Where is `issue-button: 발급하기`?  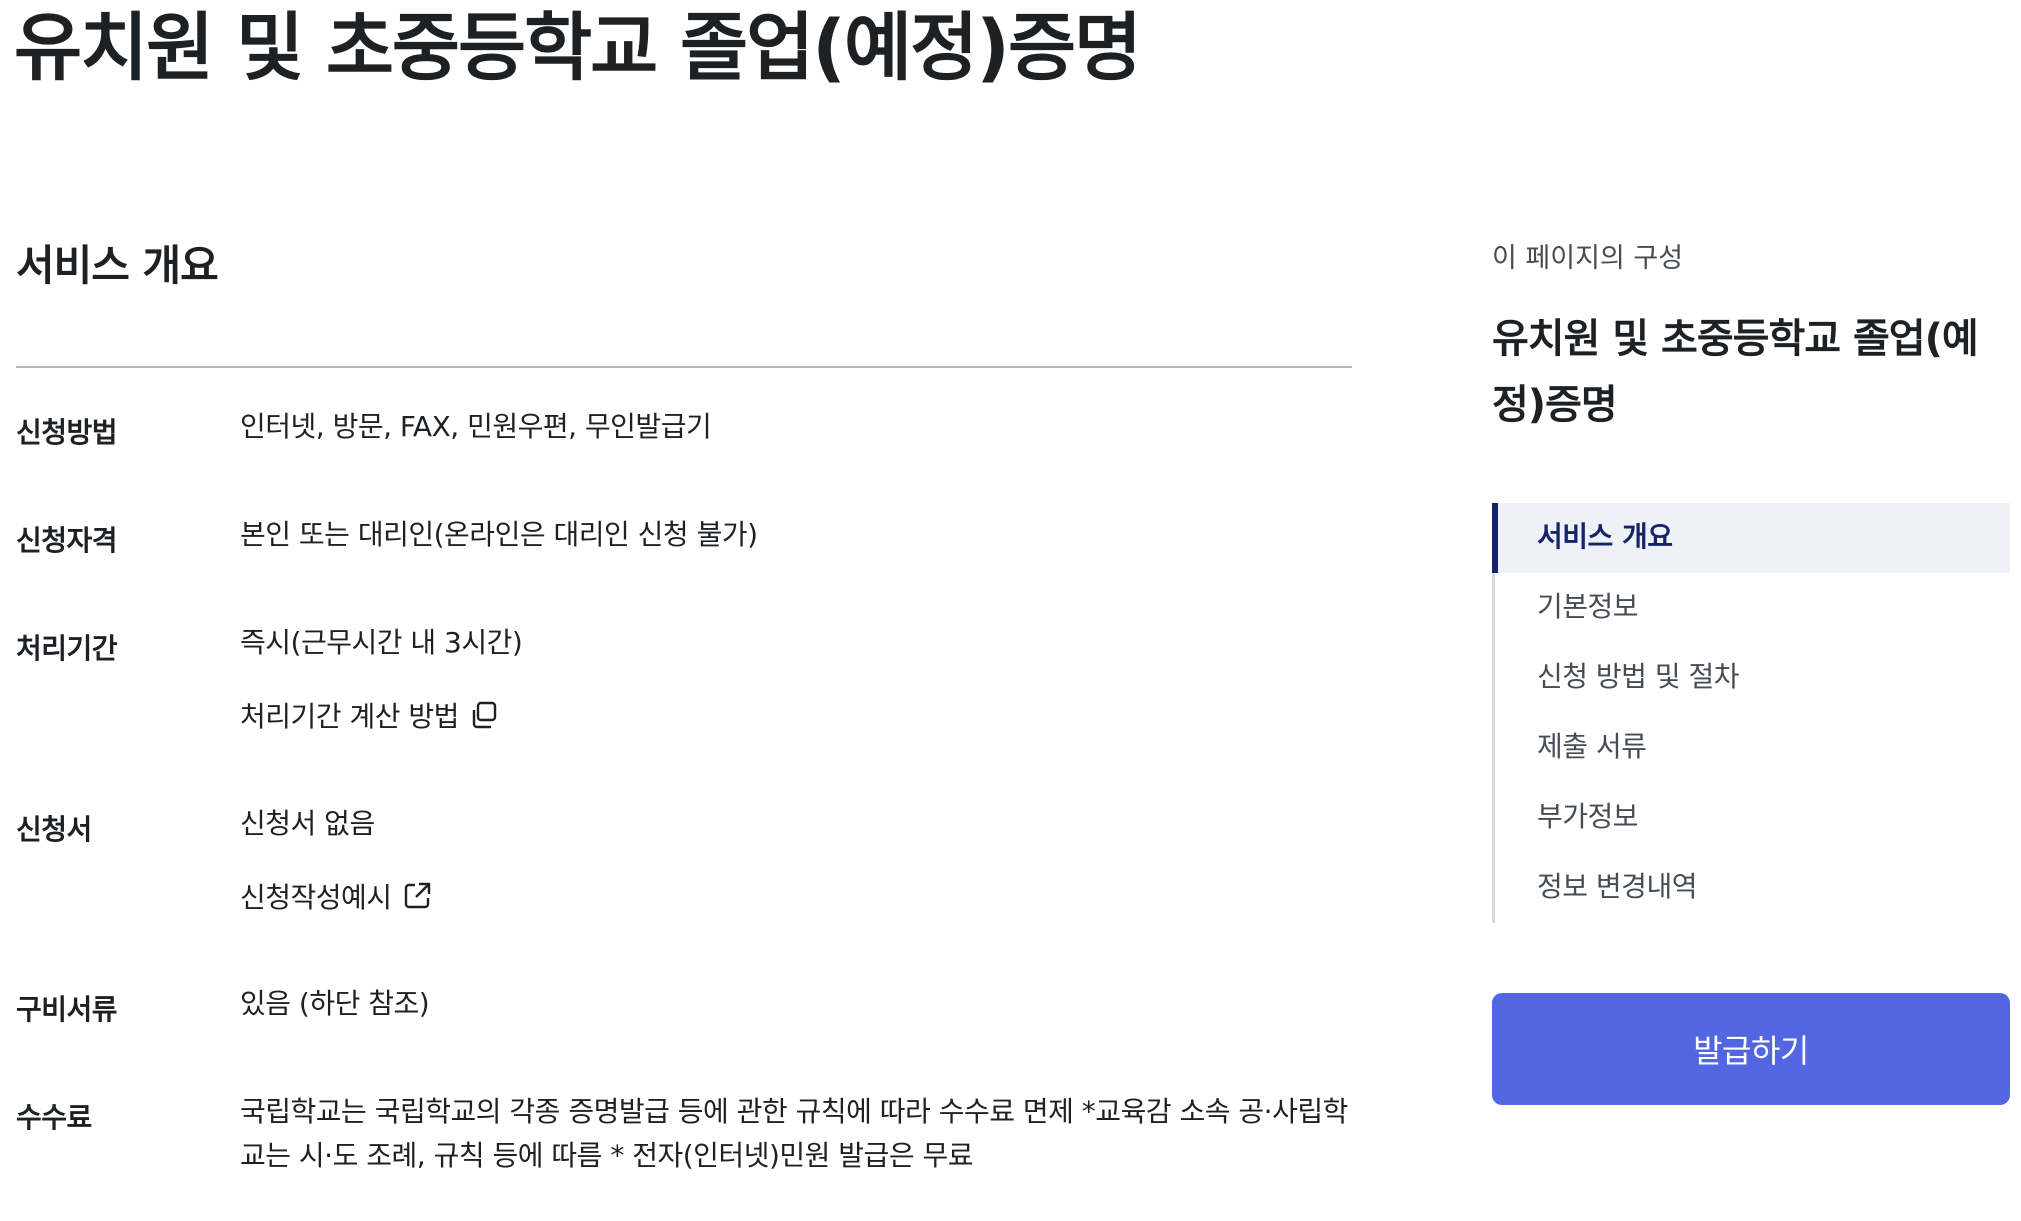 issue-button: 발급하기 is located at coordinates (1751, 1049).